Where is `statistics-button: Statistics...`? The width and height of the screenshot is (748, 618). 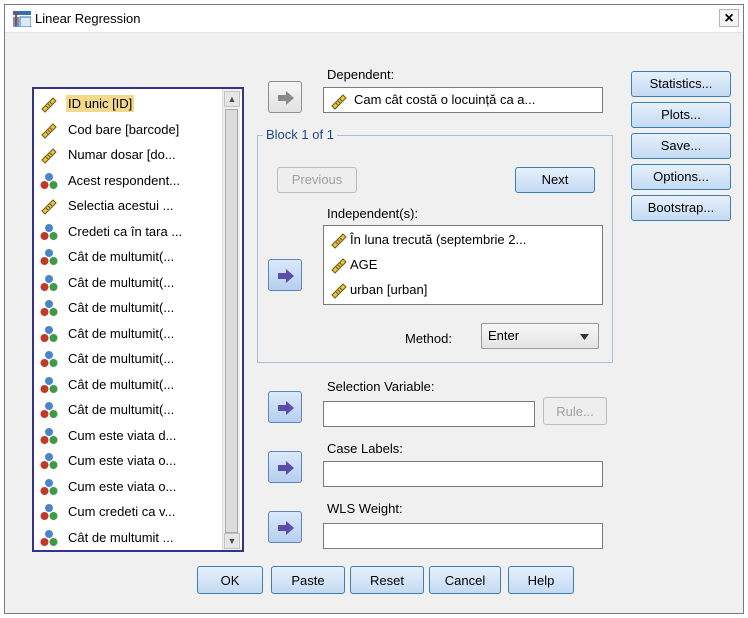 statistics-button: Statistics... is located at coordinates (681, 84).